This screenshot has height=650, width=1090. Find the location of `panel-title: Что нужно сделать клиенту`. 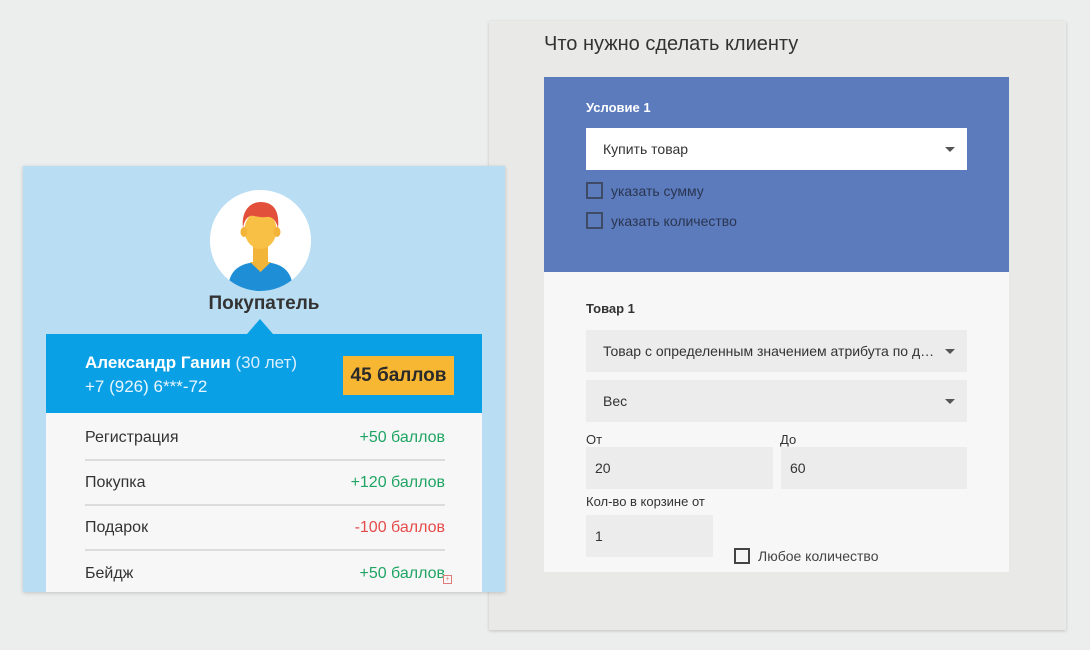

panel-title: Что нужно сделать клиенту is located at coordinates (671, 44).